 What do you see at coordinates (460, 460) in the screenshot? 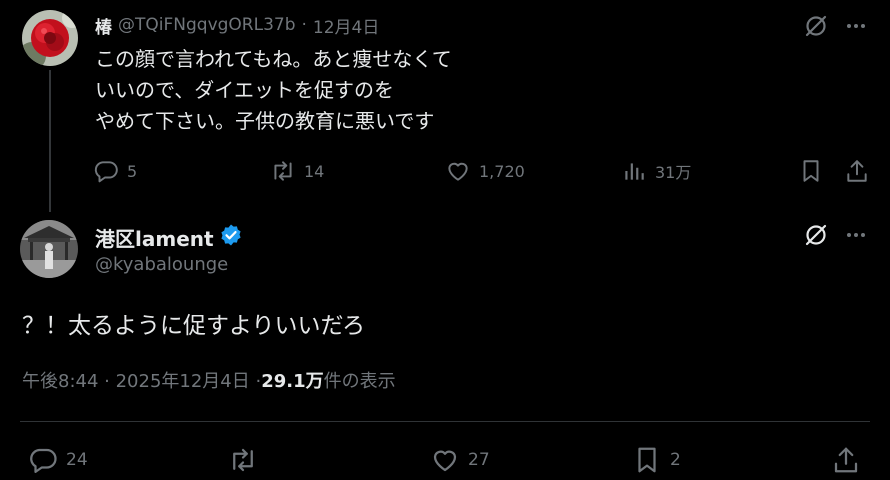
I see `main-like-button: 27` at bounding box center [460, 460].